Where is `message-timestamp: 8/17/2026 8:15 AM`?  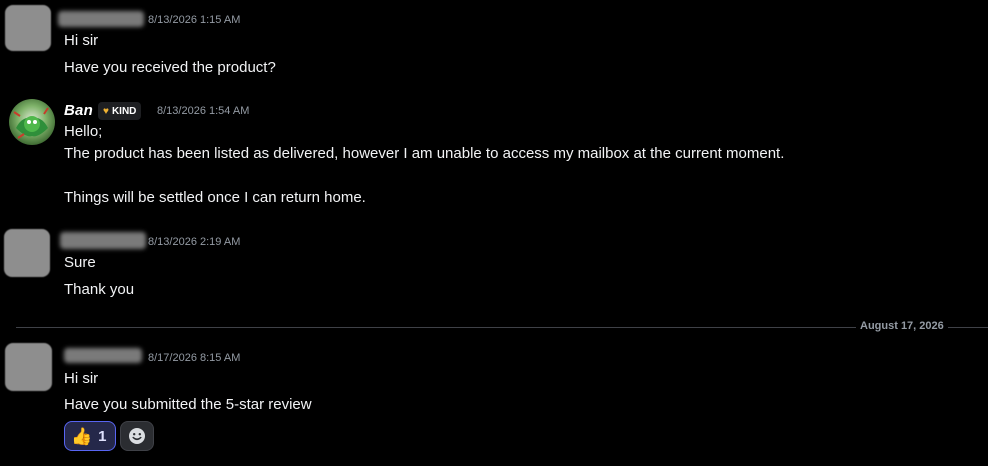 message-timestamp: 8/17/2026 8:15 AM is located at coordinates (194, 358).